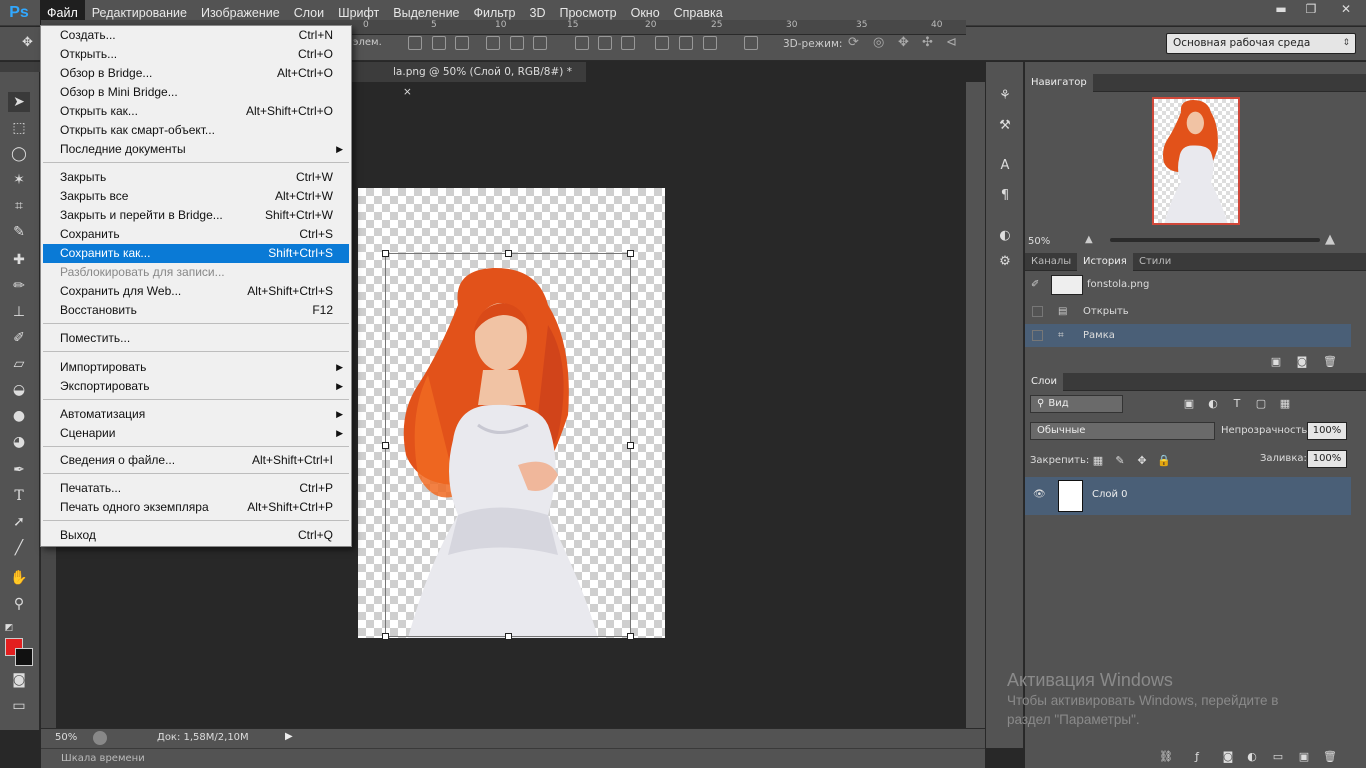 This screenshot has width=1366, height=768. What do you see at coordinates (1142, 461) in the screenshot?
I see `lock-position-icon: ✥` at bounding box center [1142, 461].